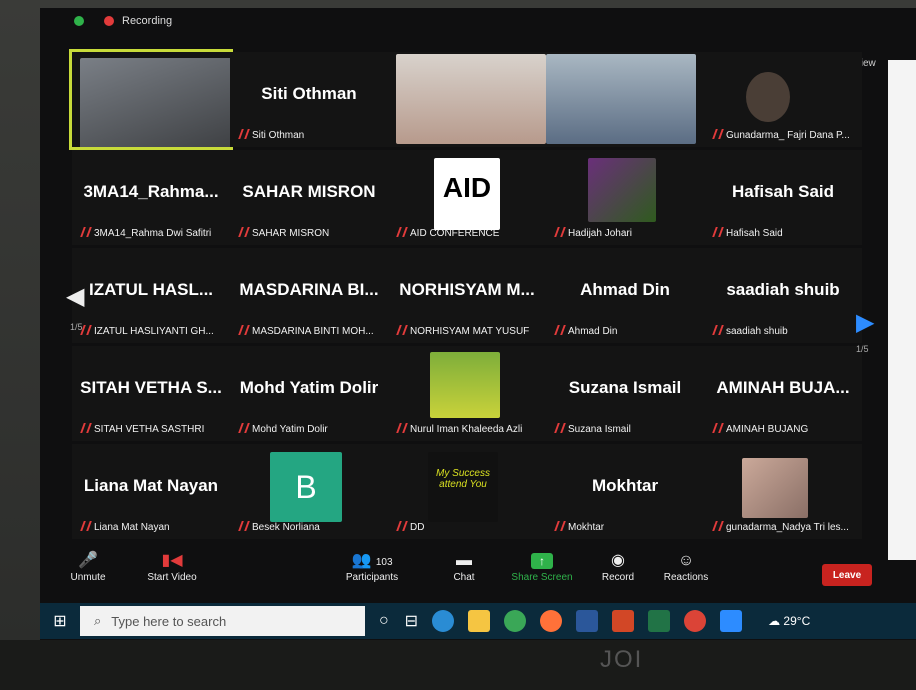 The width and height of the screenshot is (916, 690). I want to click on success-quote-text: My Success attend You, so click(463, 479).